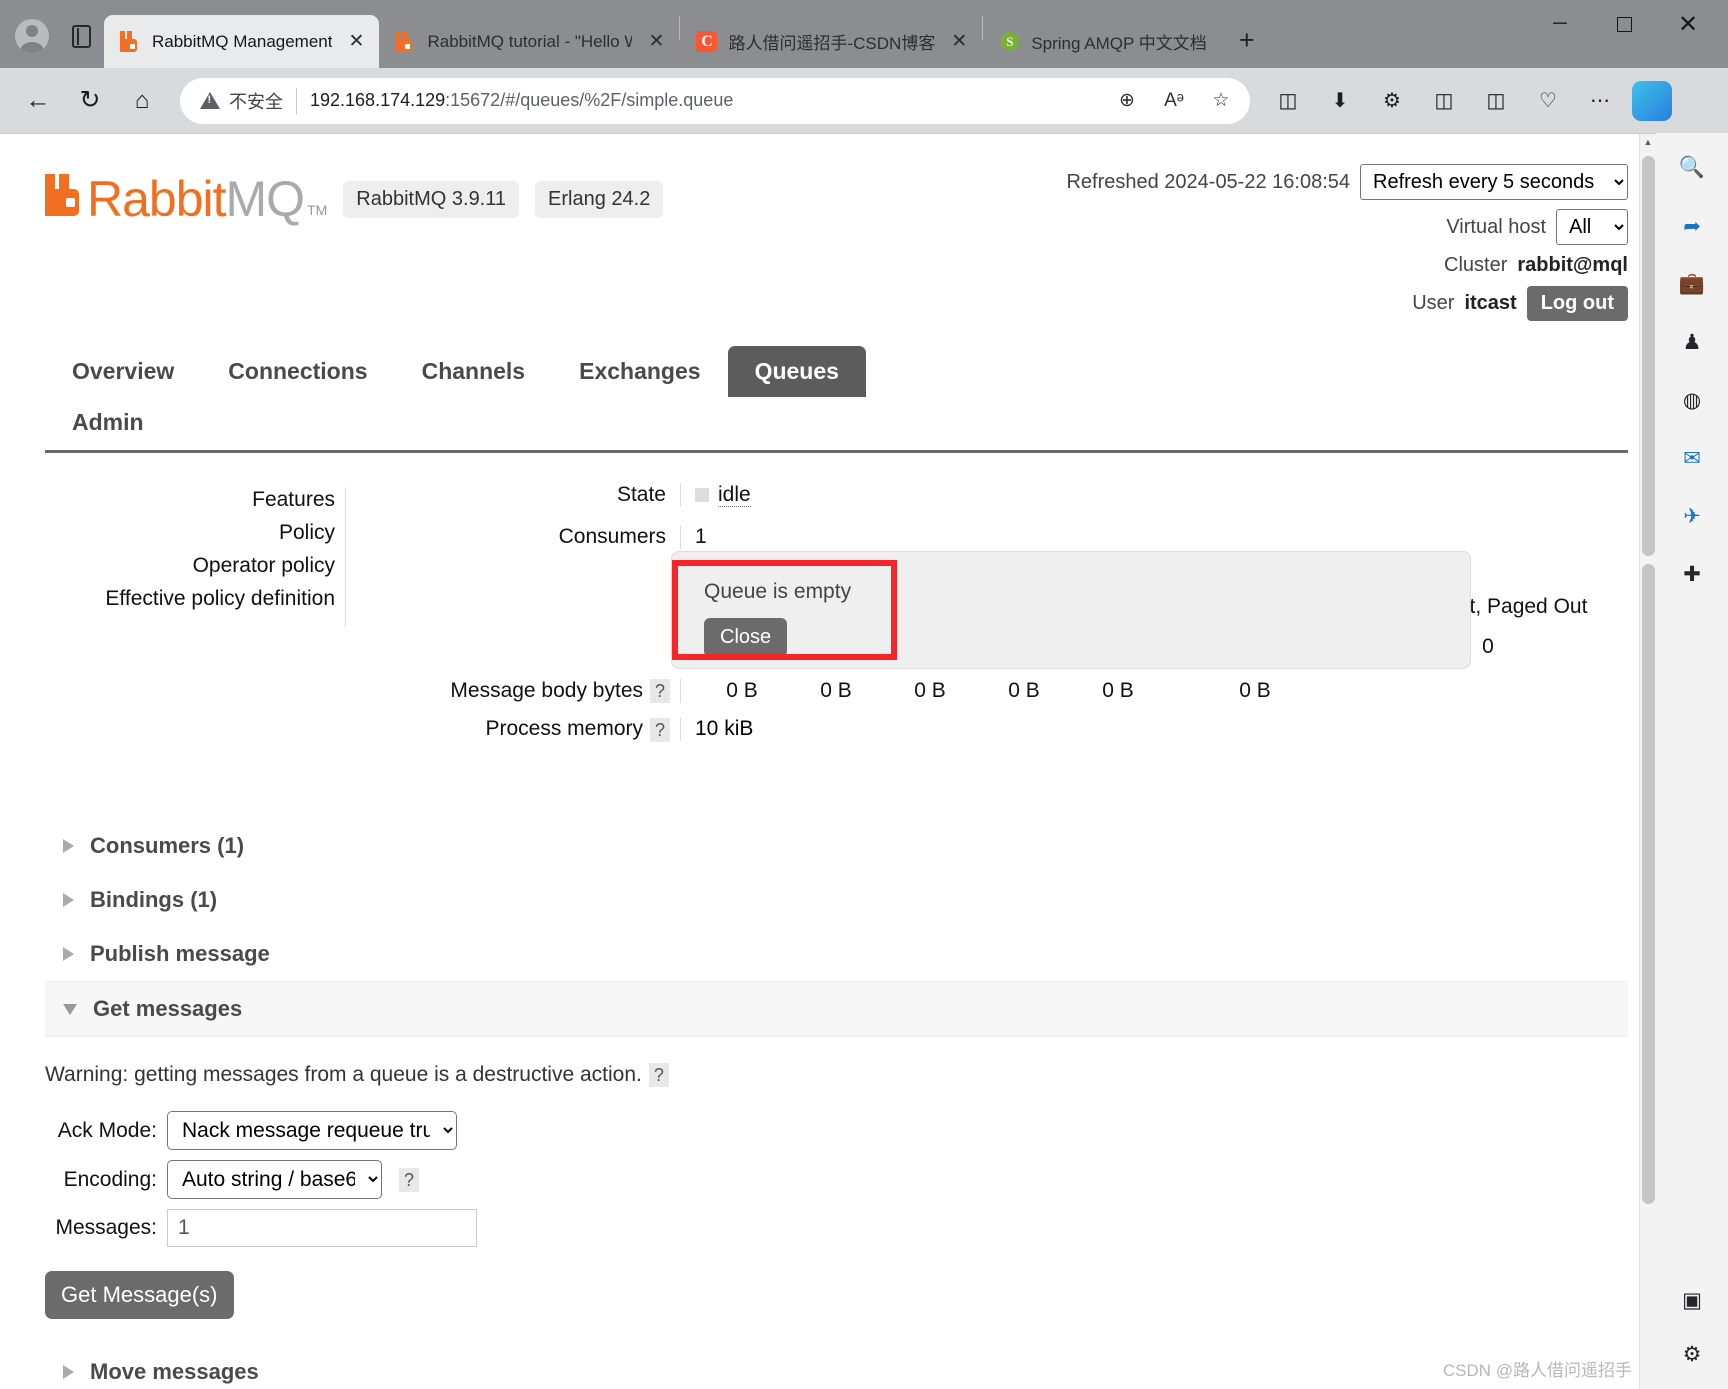 This screenshot has height=1389, width=1728. What do you see at coordinates (142, 101) in the screenshot?
I see `home-button: ⌂` at bounding box center [142, 101].